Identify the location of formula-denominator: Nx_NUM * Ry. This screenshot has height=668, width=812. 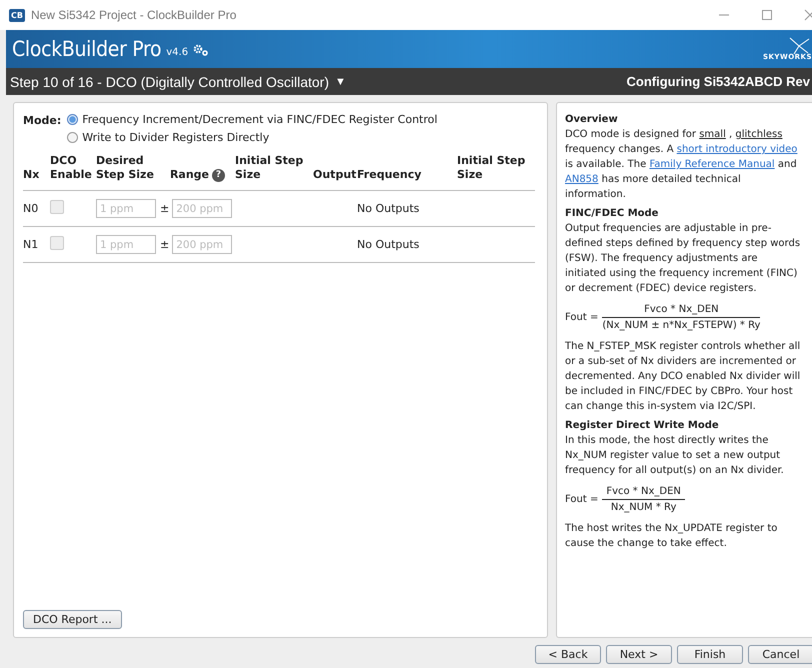
(643, 508).